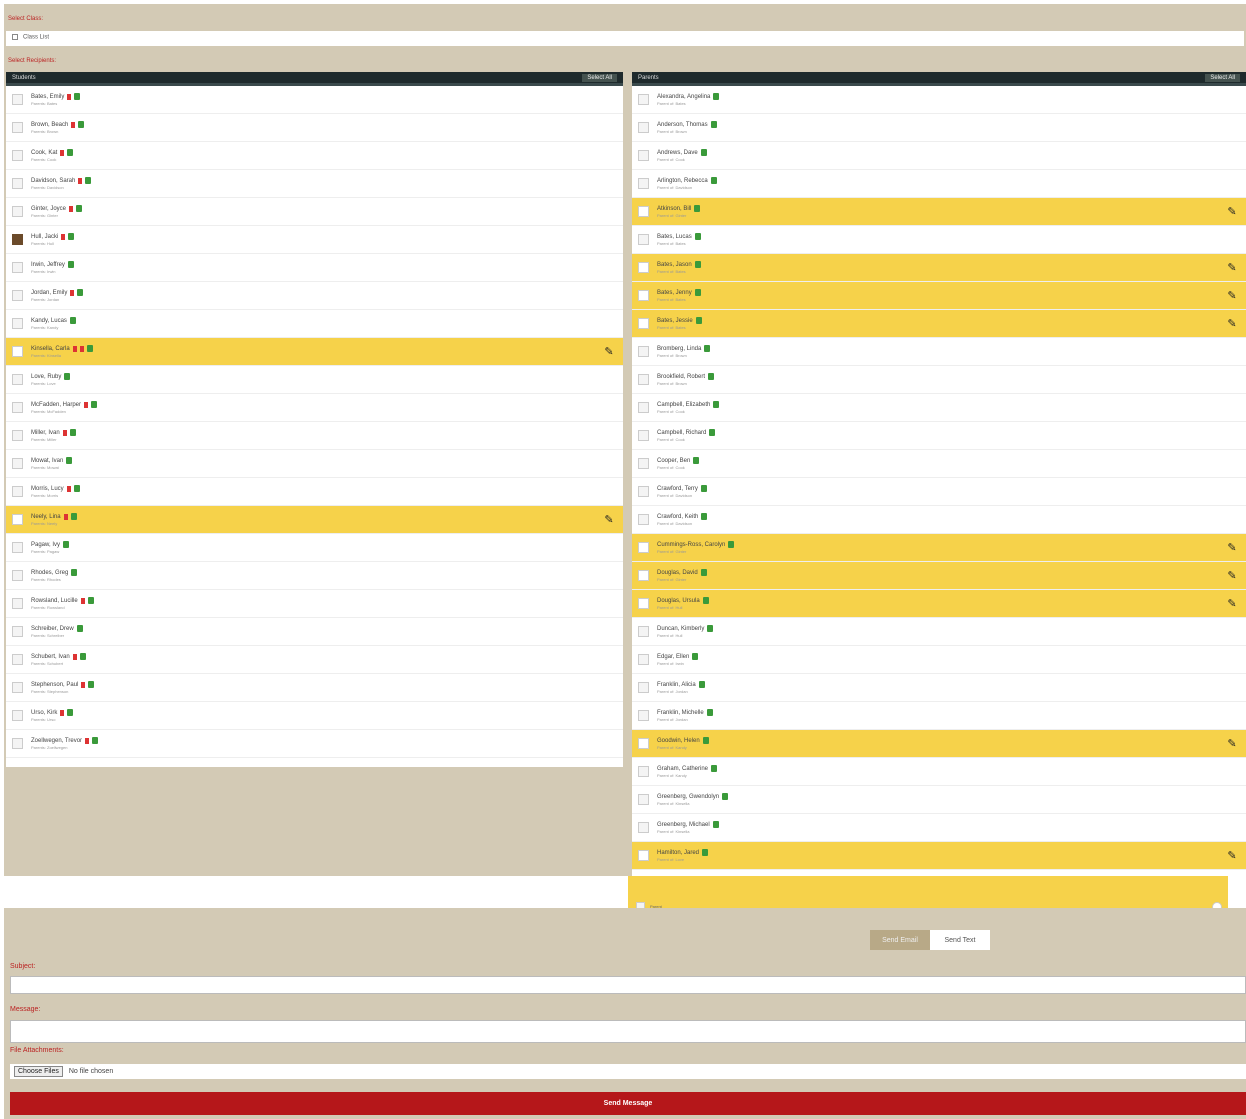 The height and width of the screenshot is (1119, 1246). What do you see at coordinates (314, 548) in the screenshot?
I see `student-list-item: Pagaw, Ivy Parents: Pagaw` at bounding box center [314, 548].